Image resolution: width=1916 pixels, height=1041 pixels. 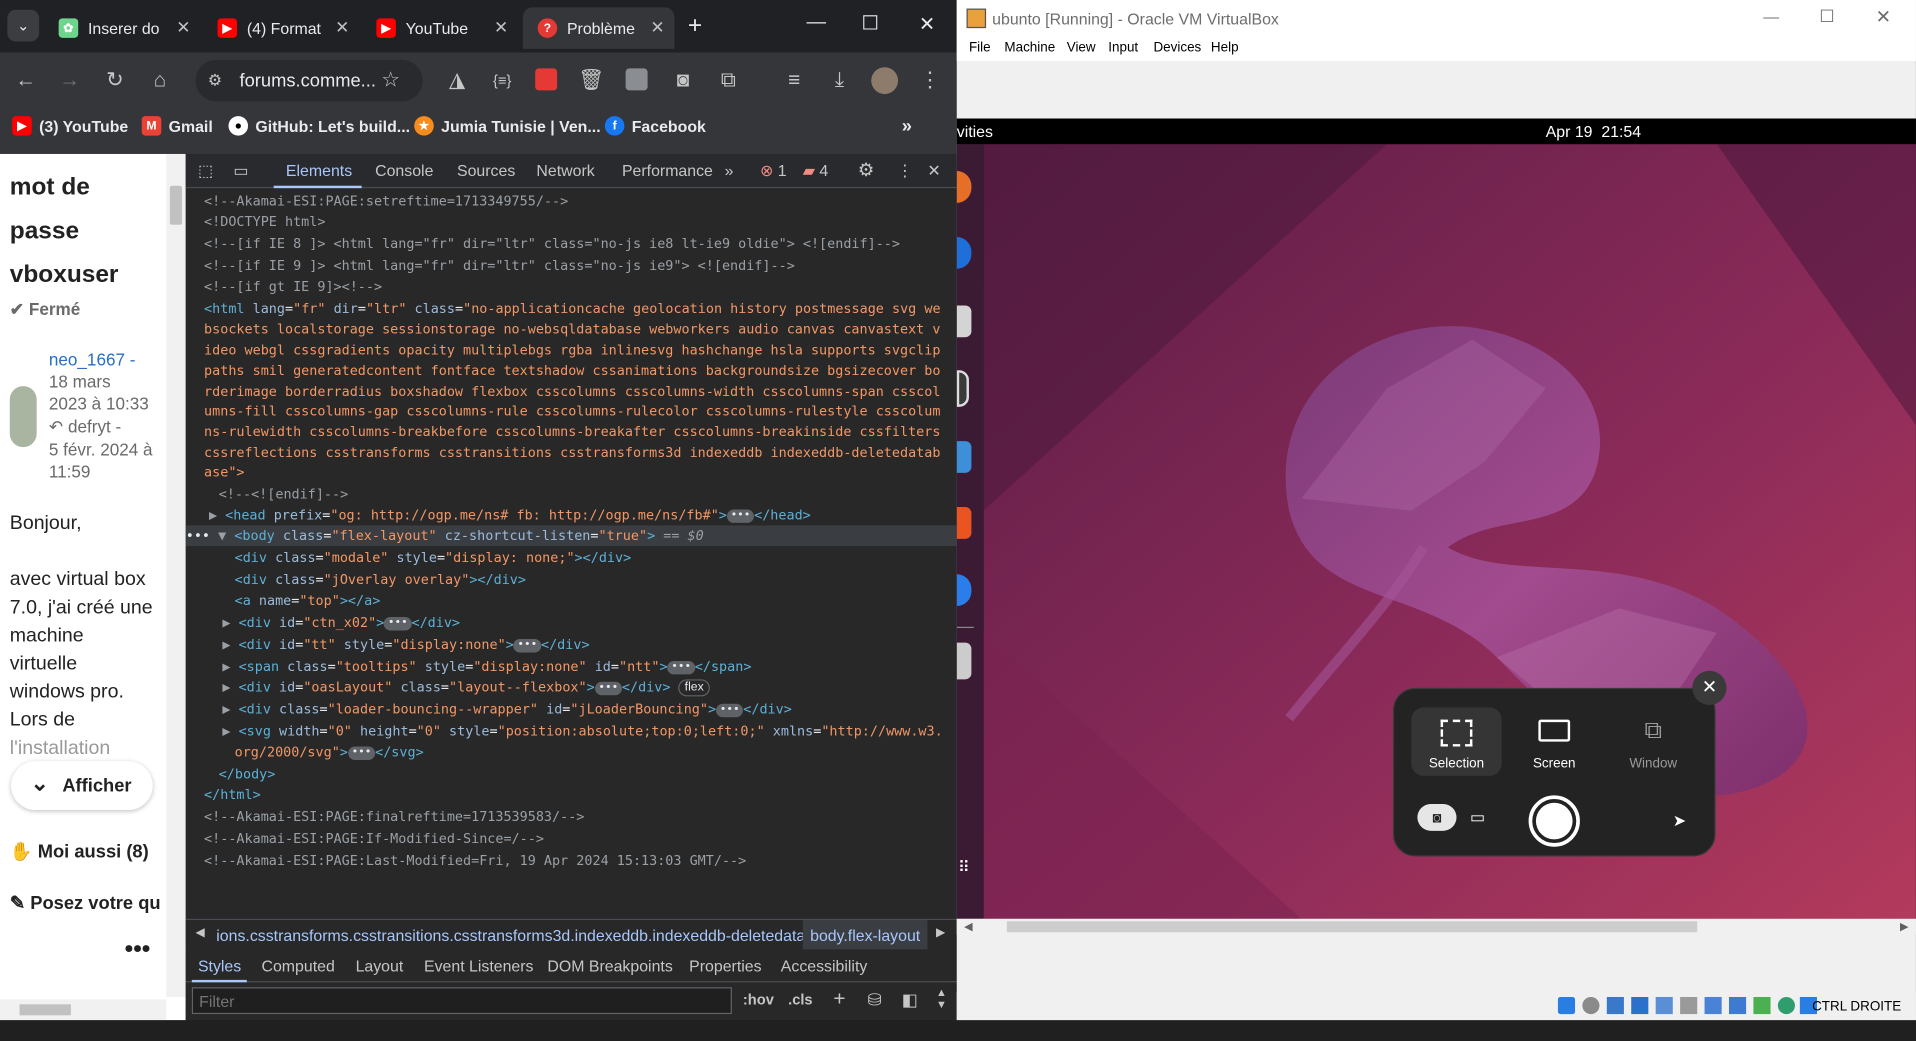 I want to click on bookmark-star-icon: ☆, so click(x=390, y=80).